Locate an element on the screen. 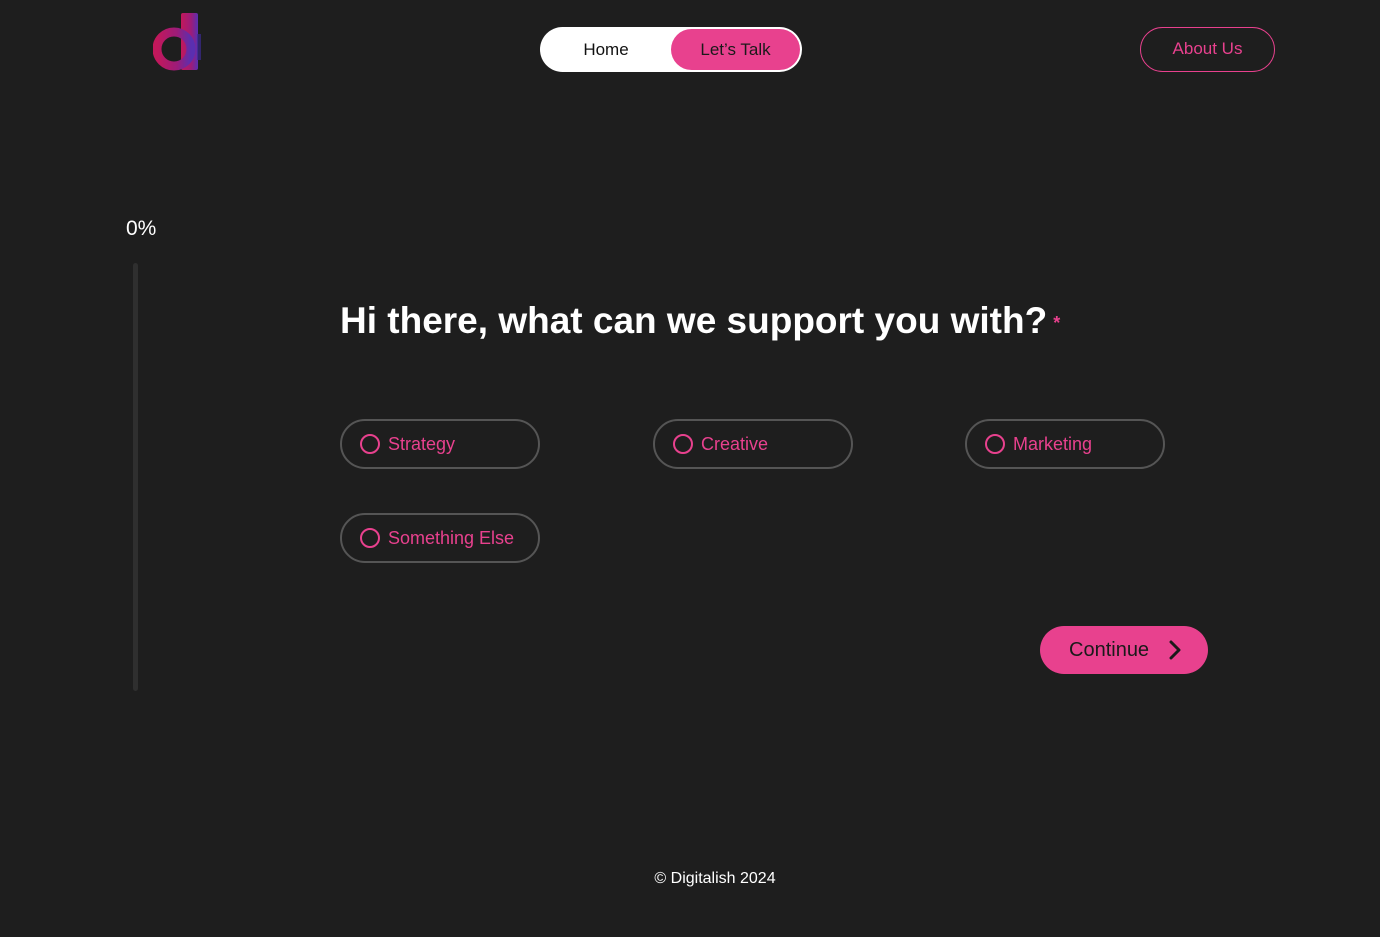 The height and width of the screenshot is (937, 1380). option-label: Something Else is located at coordinates (451, 538).